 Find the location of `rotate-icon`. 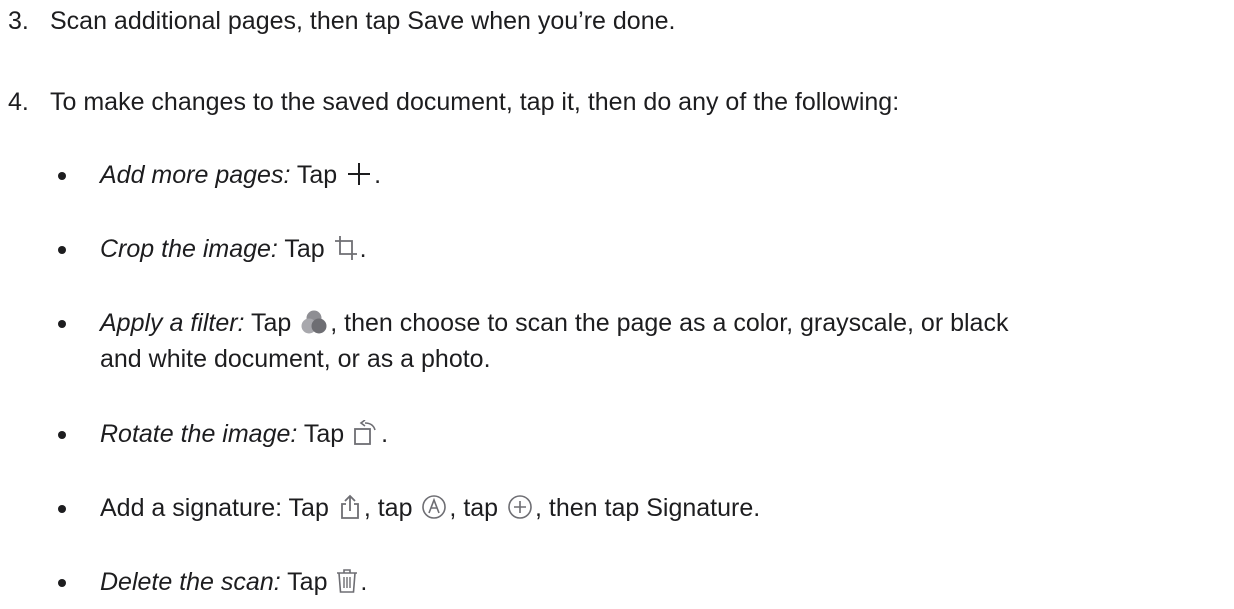

rotate-icon is located at coordinates (366, 433).